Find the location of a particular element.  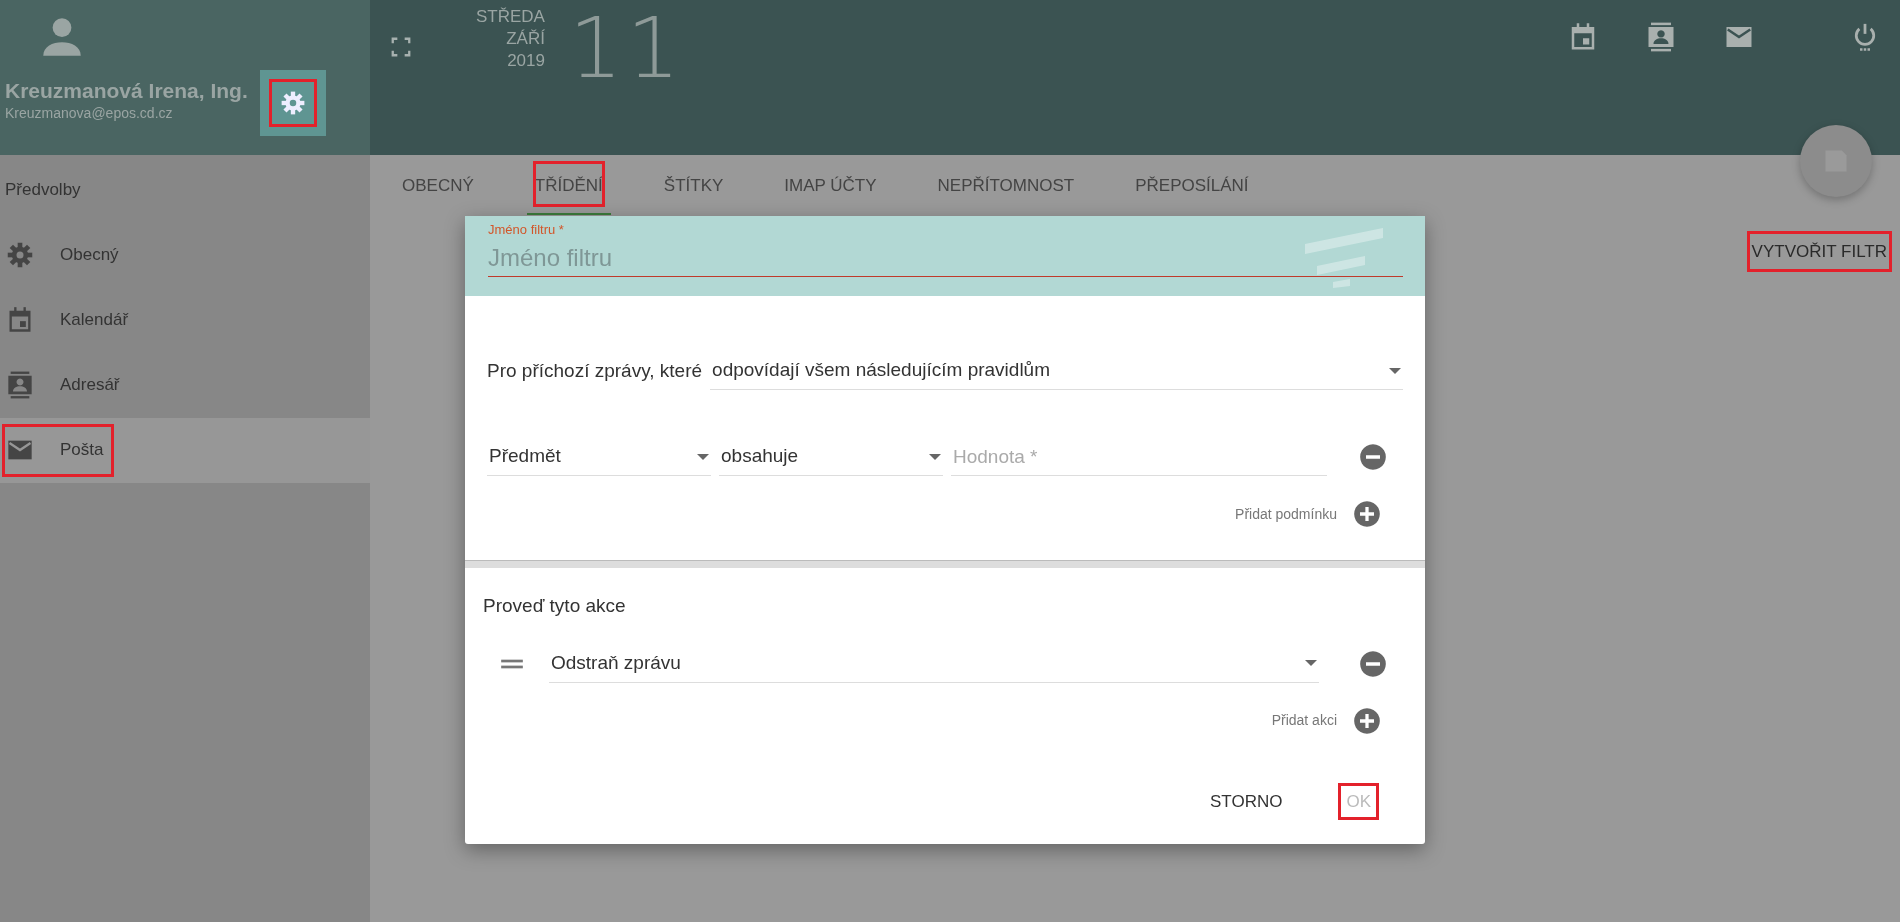

sidebar-item: Adresář is located at coordinates (185, 385).